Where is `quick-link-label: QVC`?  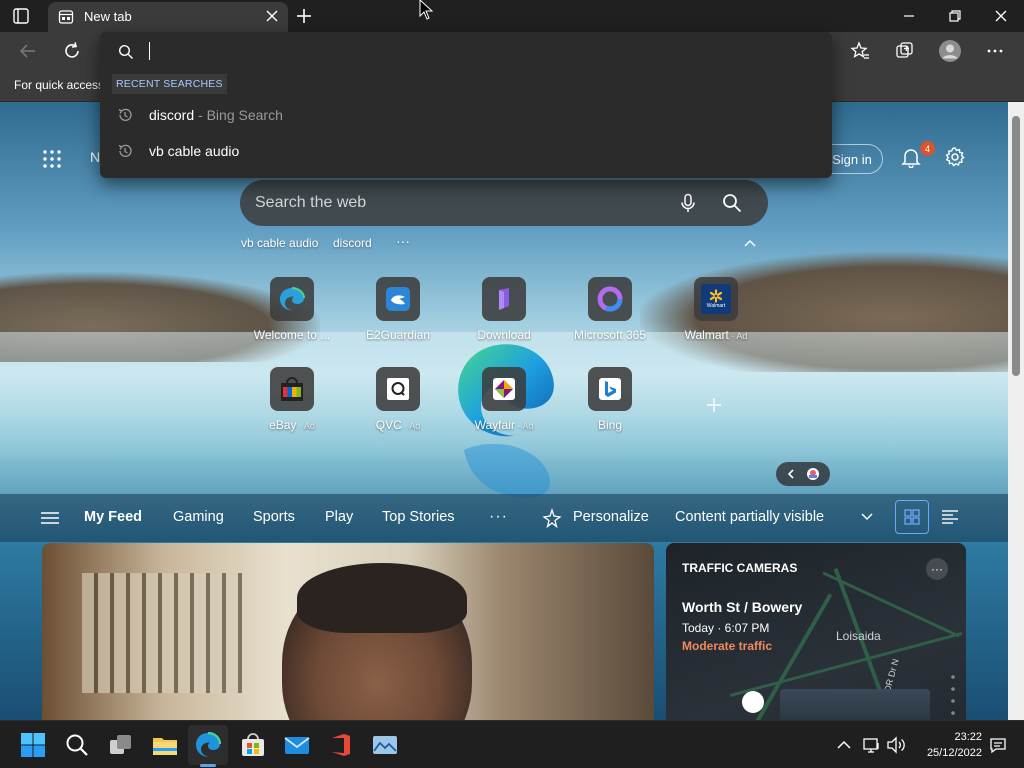
quick-link-label: QVC is located at coordinates (388, 425).